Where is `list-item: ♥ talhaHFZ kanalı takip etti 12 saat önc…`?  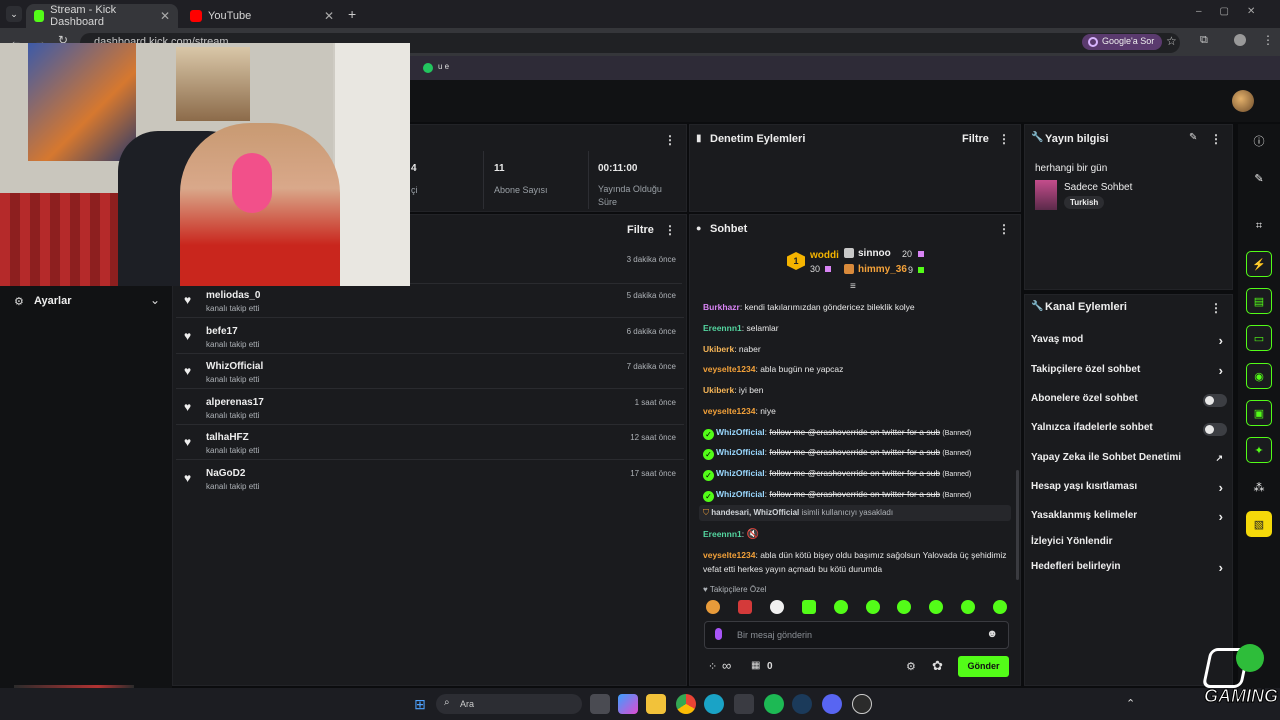 list-item: ♥ talhaHFZ kanalı takip etti 12 saat önc… is located at coordinates (430, 443).